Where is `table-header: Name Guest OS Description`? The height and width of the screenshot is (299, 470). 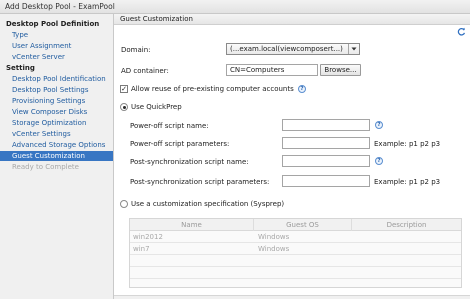
table-header: Name Guest OS Description is located at coordinates (295, 225).